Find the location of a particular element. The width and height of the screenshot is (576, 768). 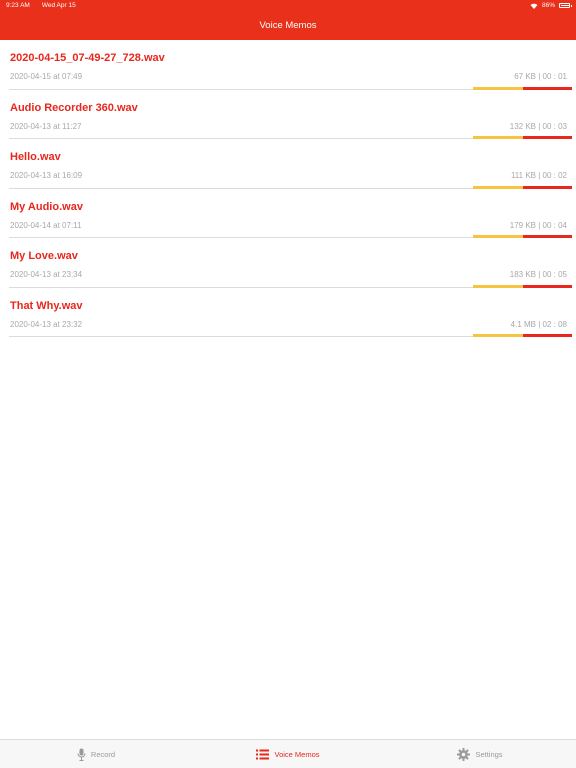

status-bar: 9:23 AM Wed Apr 15 86% is located at coordinates (288, 5).